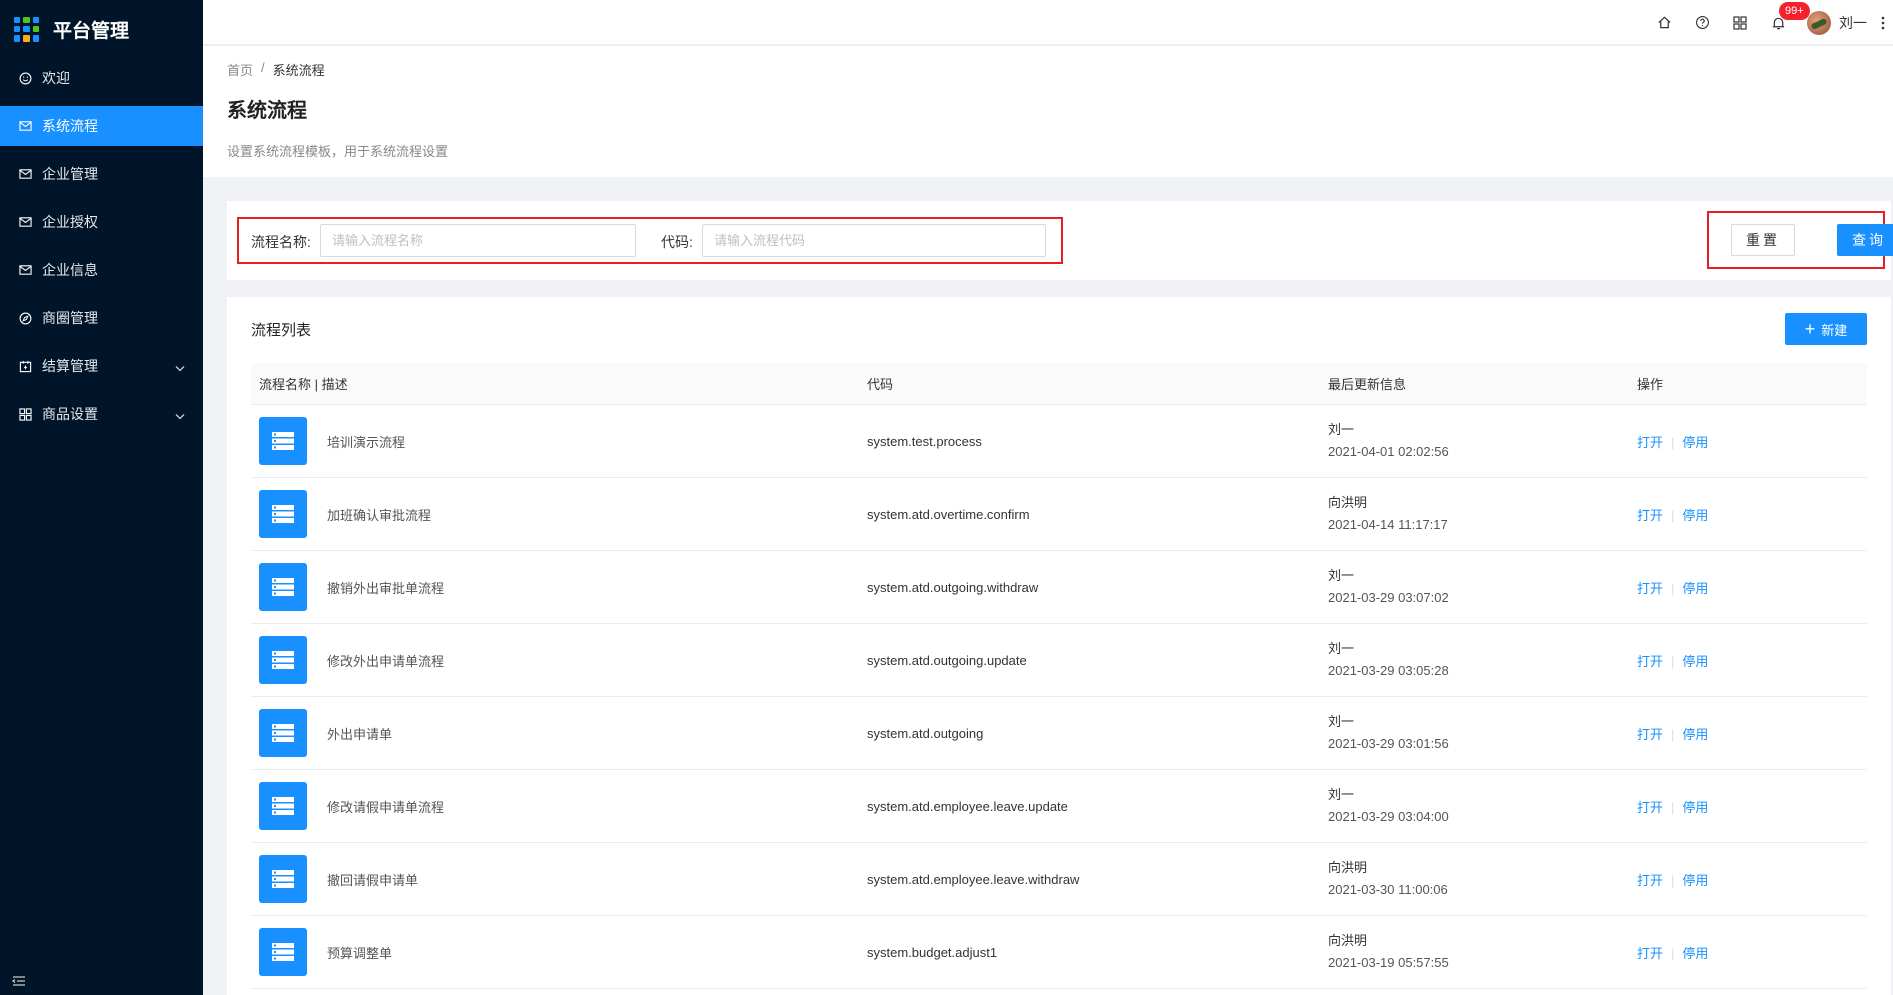 This screenshot has width=1893, height=995. Describe the element at coordinates (1482, 806) in the screenshot. I see `cell-update: 刘一 2021-03-29 03:04:00` at that location.